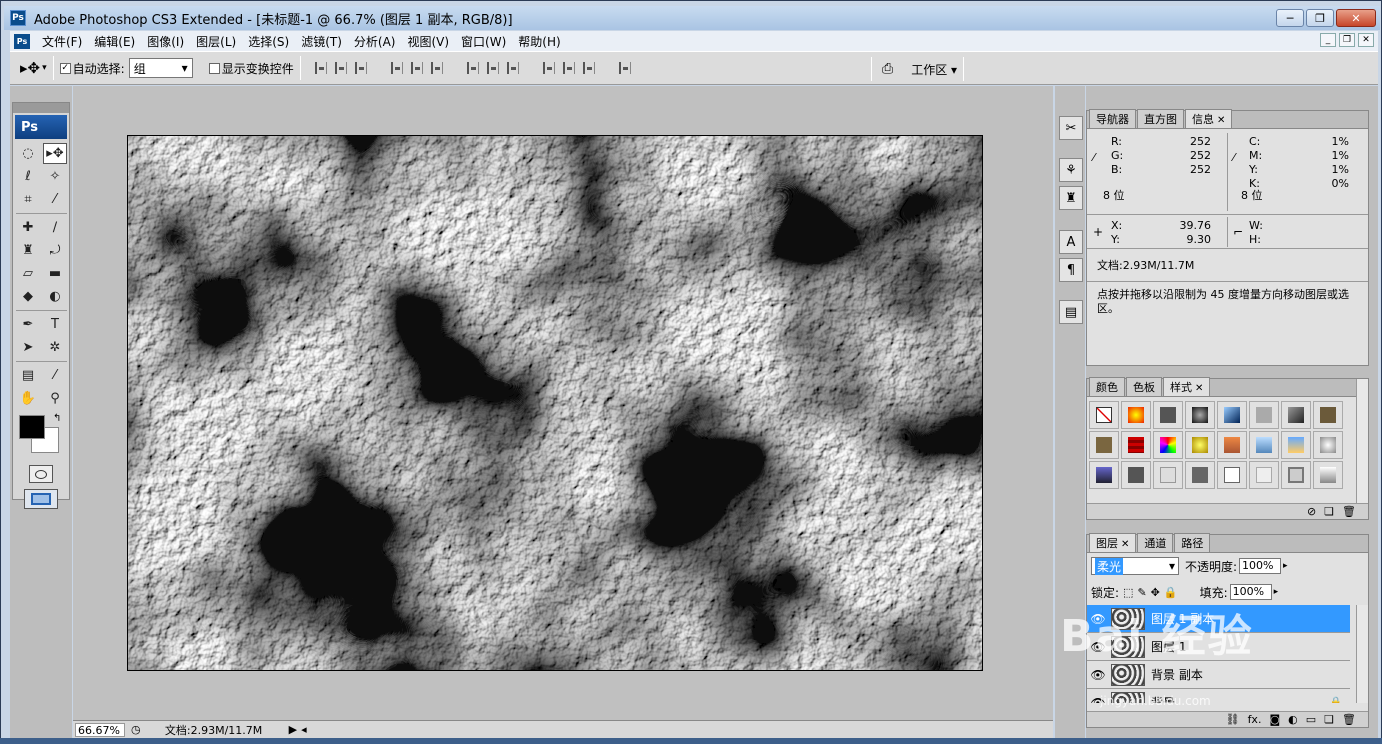  I want to click on layers-scrollbar, so click(1362, 654).